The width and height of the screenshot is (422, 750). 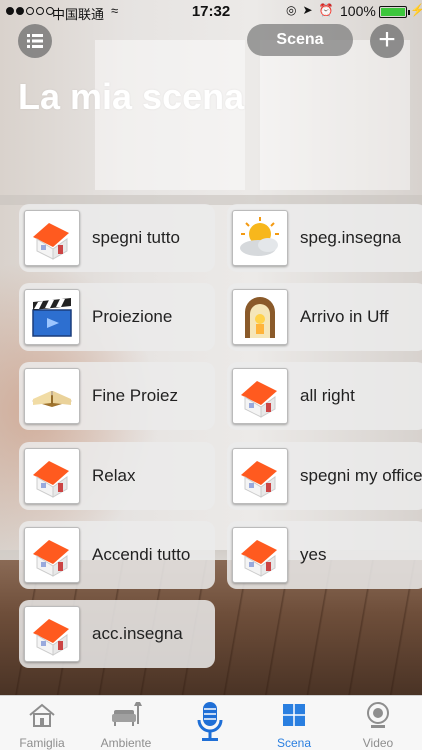 I want to click on microphone-icon, so click(x=210, y=720).